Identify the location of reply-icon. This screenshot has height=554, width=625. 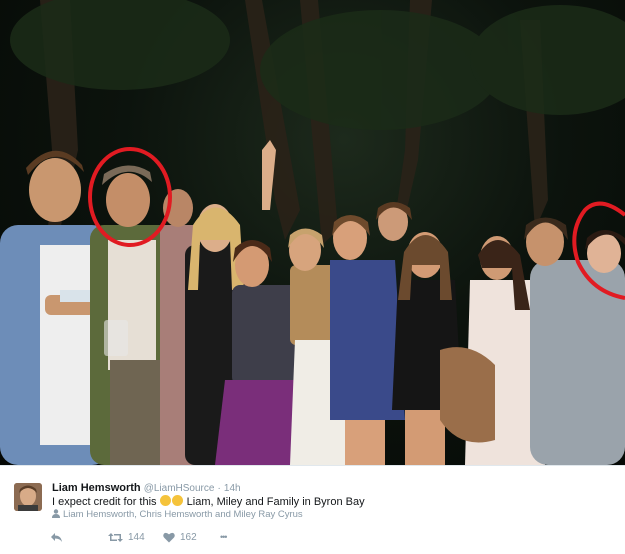
(56, 537).